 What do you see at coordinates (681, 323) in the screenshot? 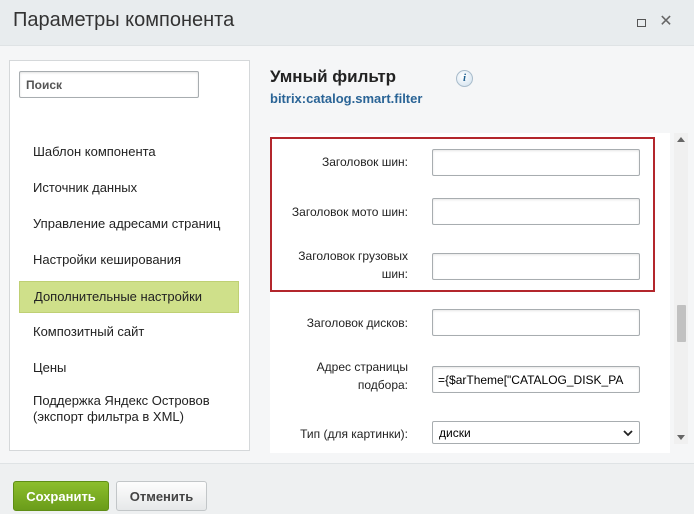
I see `scroll-thumb` at bounding box center [681, 323].